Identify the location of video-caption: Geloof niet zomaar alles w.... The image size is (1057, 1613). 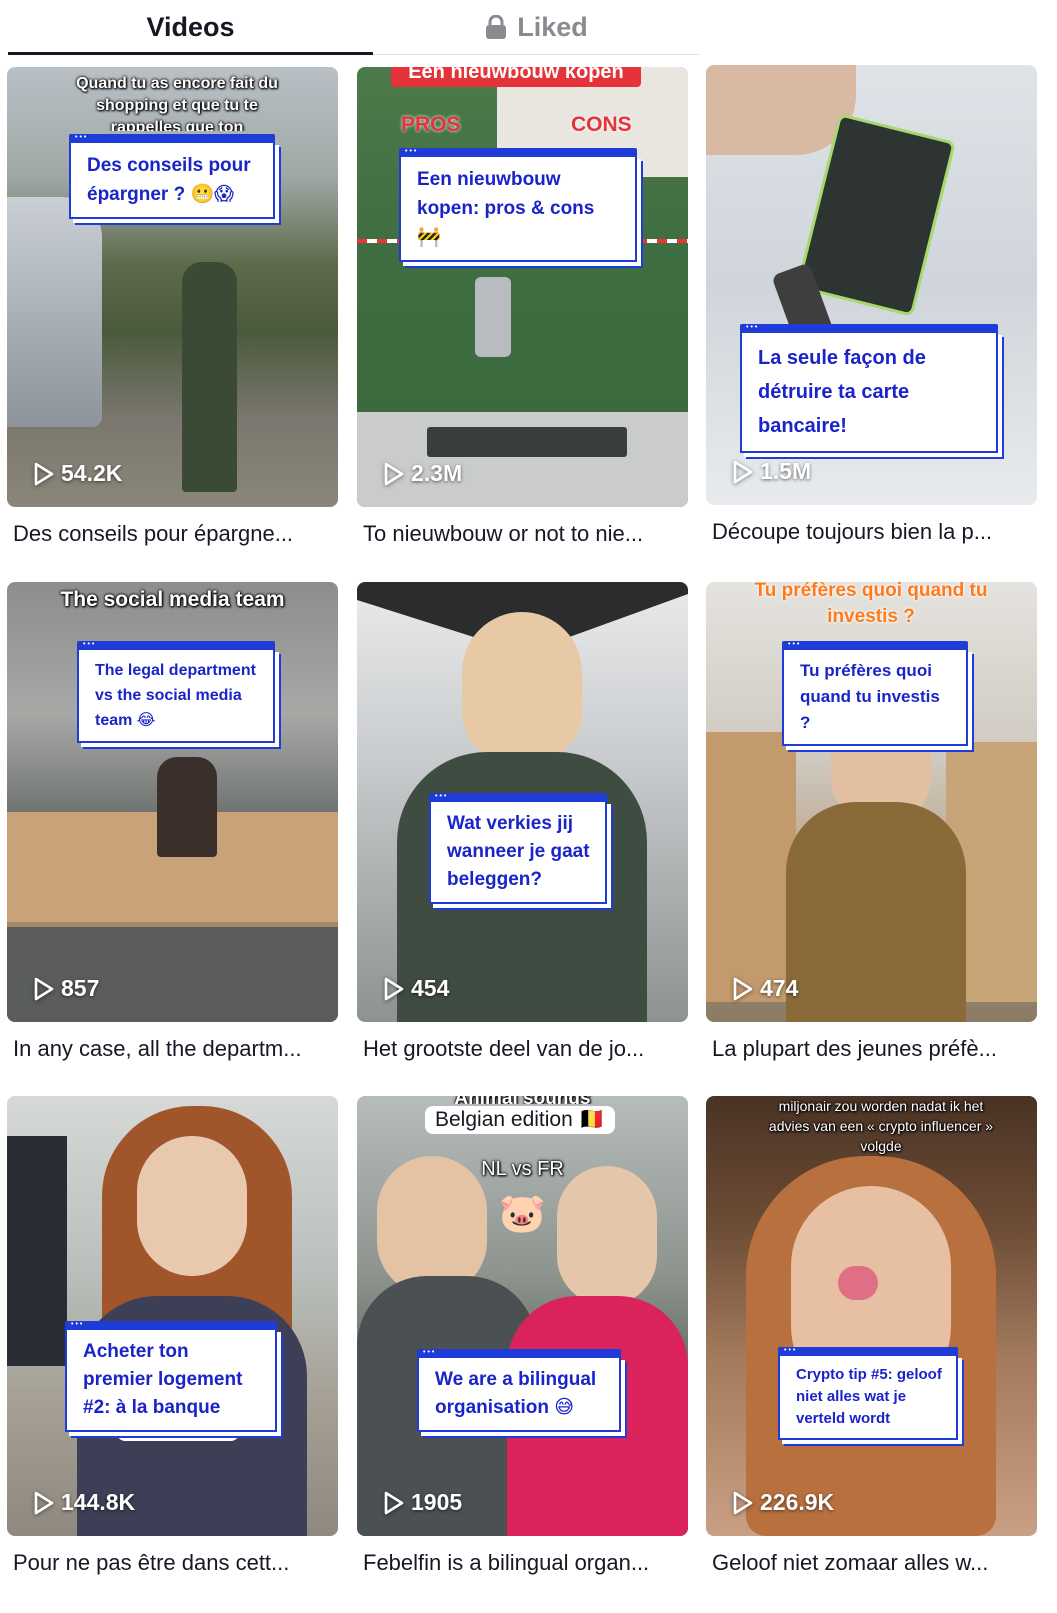
(874, 1563).